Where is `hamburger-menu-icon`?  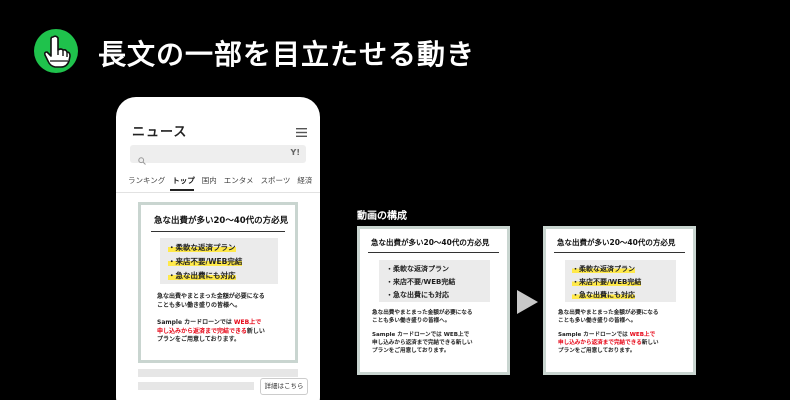 hamburger-menu-icon is located at coordinates (301, 130).